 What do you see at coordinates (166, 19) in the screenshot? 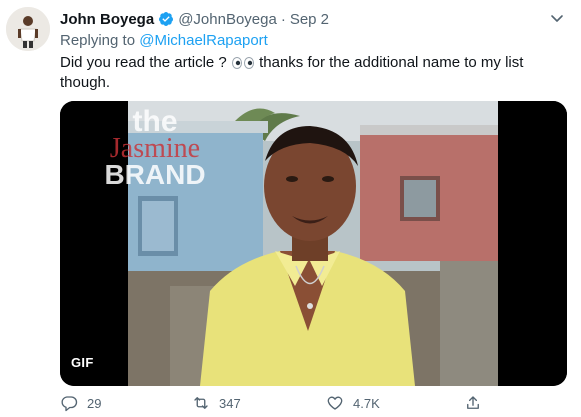
I see `verified-badge-icon` at bounding box center [166, 19].